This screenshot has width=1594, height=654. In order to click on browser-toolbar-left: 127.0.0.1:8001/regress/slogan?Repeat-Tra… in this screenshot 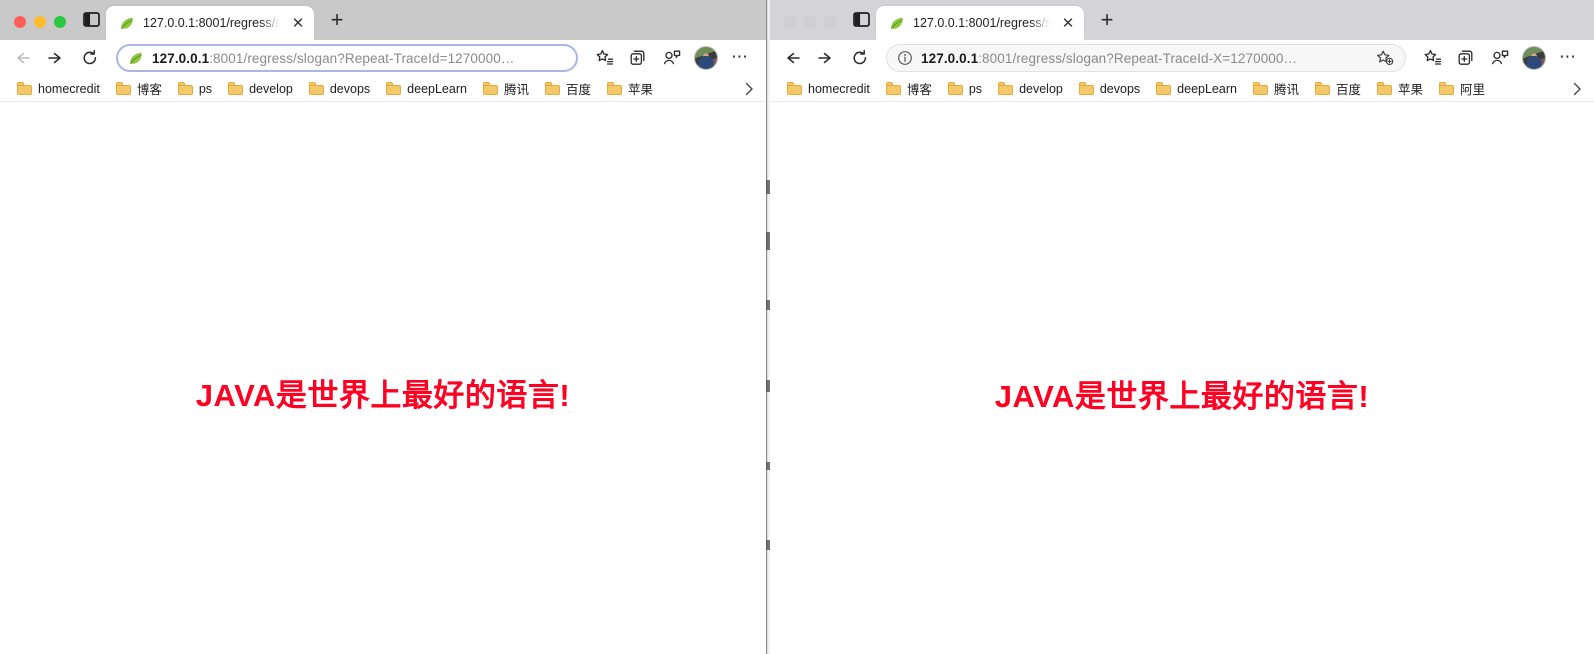, I will do `click(383, 58)`.